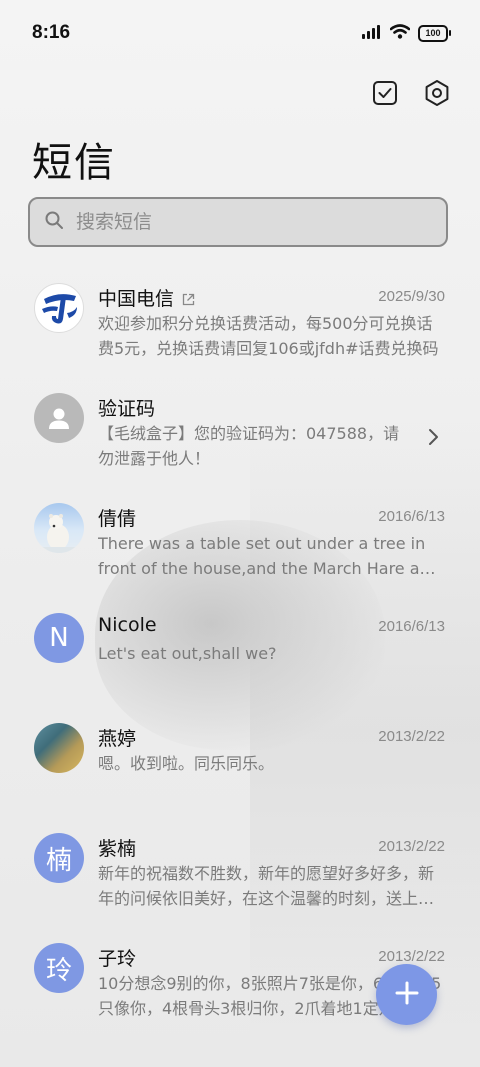 This screenshot has height=1067, width=480. What do you see at coordinates (59, 418) in the screenshot?
I see `default-person-icon` at bounding box center [59, 418].